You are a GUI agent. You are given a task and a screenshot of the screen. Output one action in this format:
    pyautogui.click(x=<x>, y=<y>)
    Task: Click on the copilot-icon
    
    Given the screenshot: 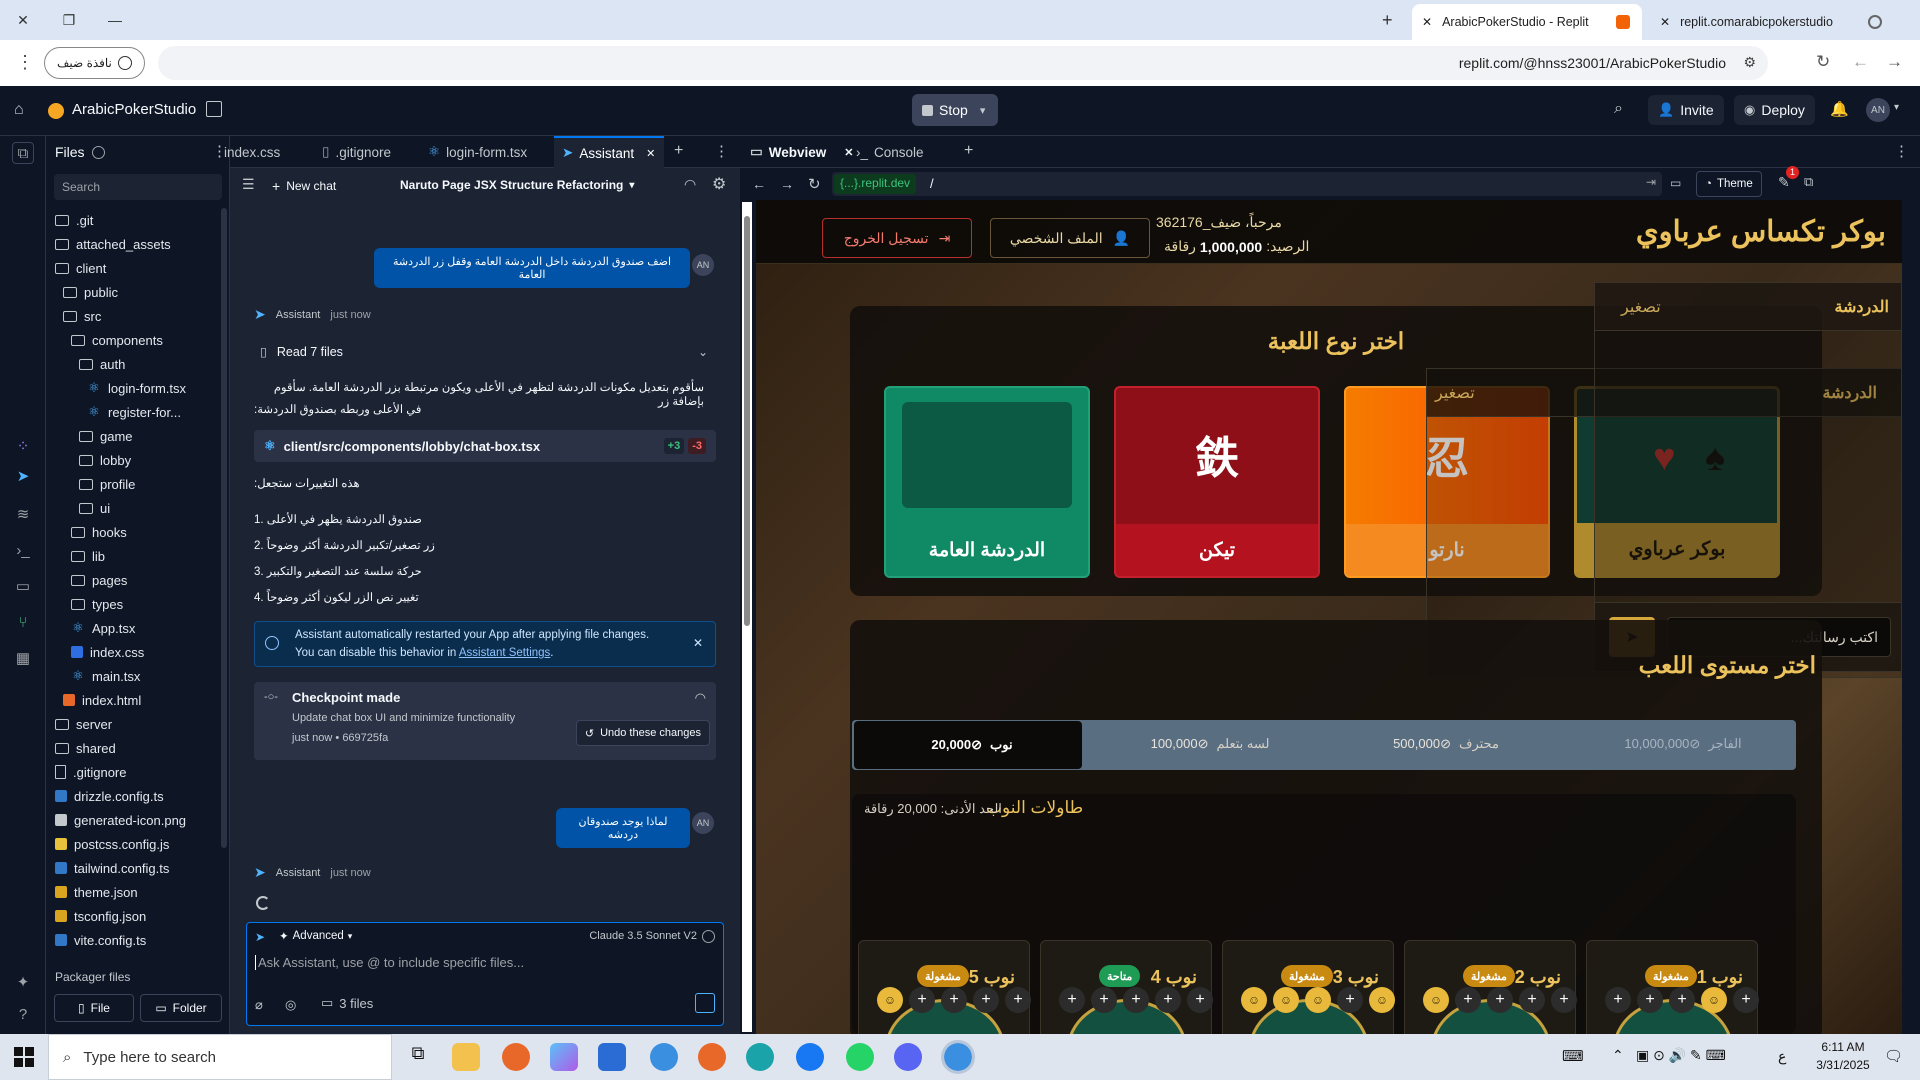 What is the action you would take?
    pyautogui.click(x=564, y=1057)
    